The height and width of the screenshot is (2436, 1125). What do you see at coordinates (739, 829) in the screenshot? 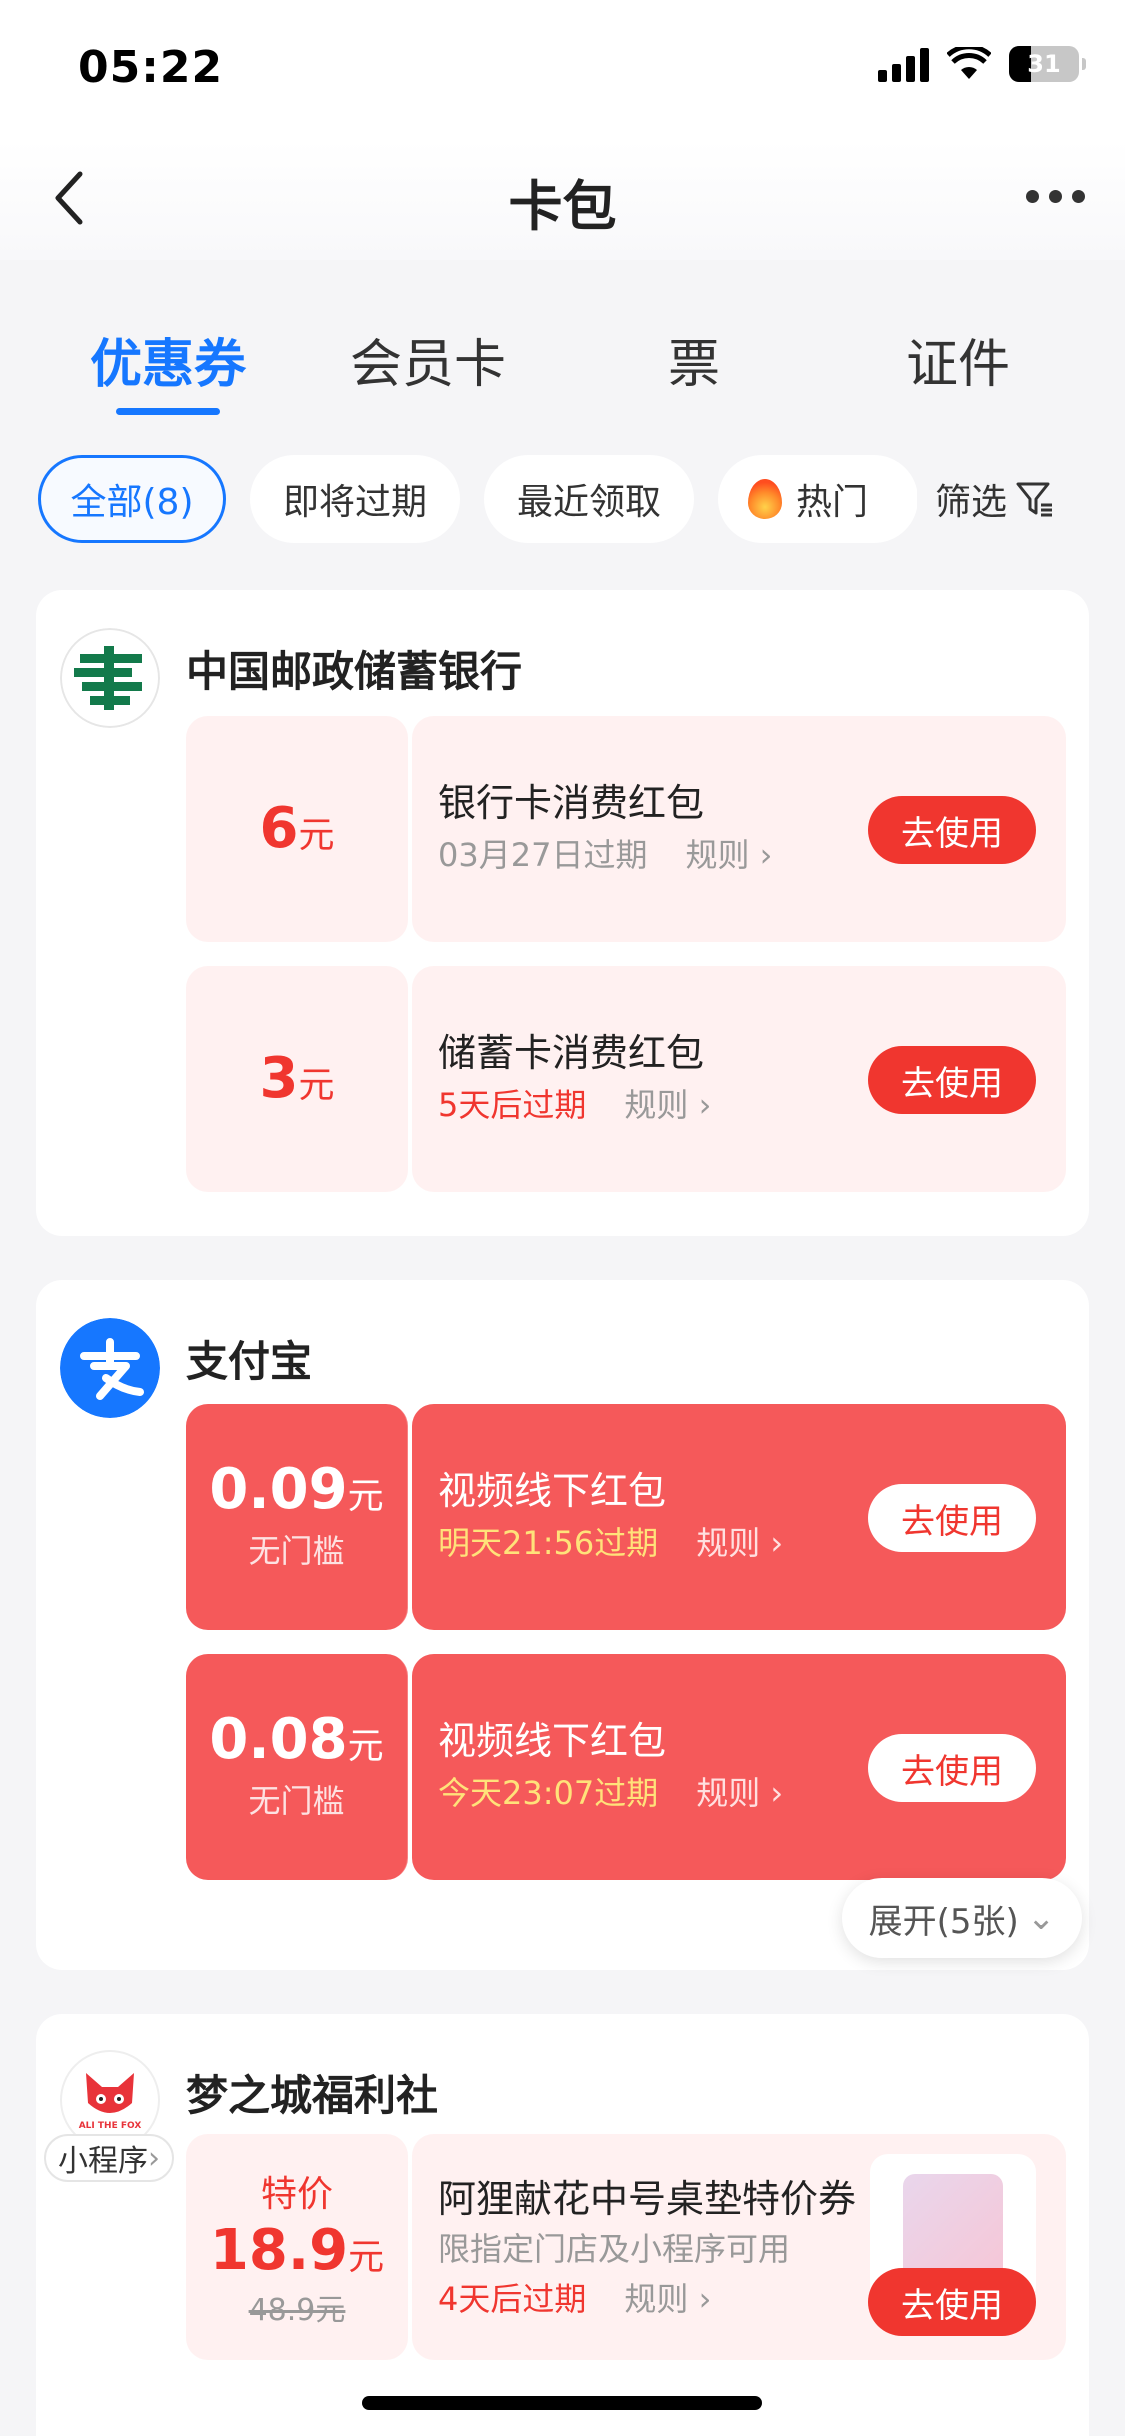
I see `coupon-info: 银行卡消费红包 03月27日过期 规则 › 去使用` at bounding box center [739, 829].